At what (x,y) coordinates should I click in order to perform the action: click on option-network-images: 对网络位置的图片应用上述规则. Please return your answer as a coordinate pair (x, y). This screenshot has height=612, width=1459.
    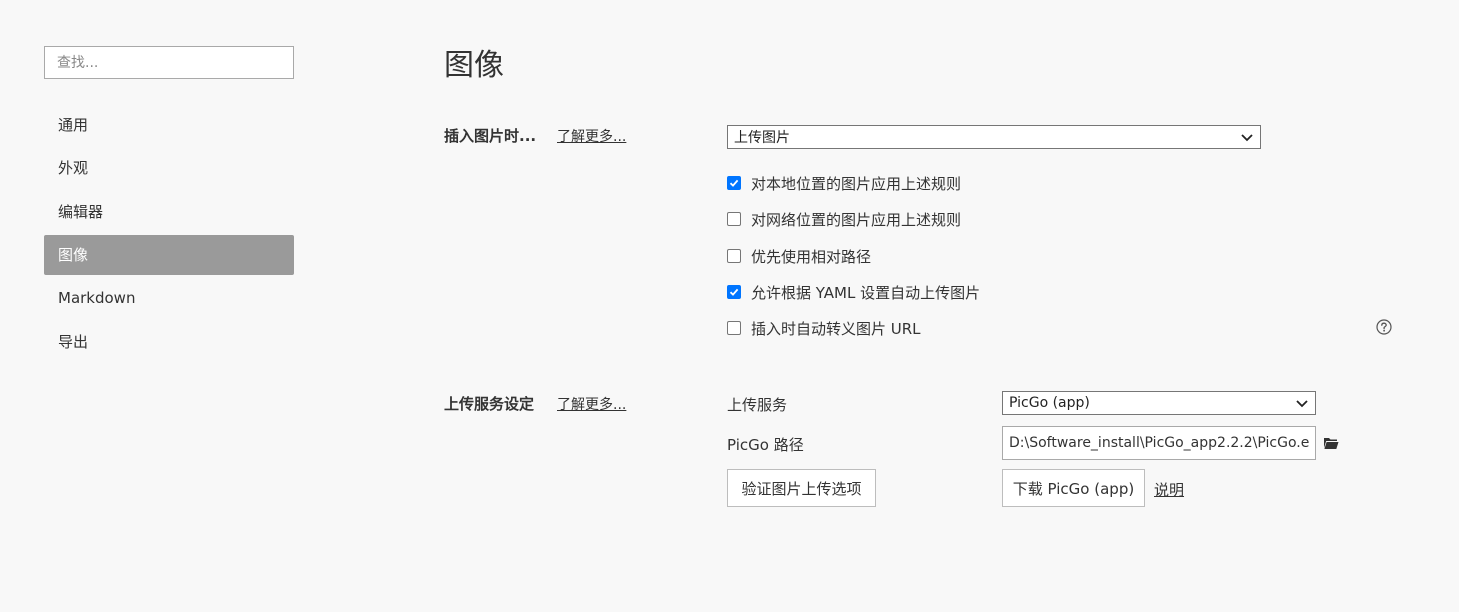
    Looking at the image, I should click on (844, 219).